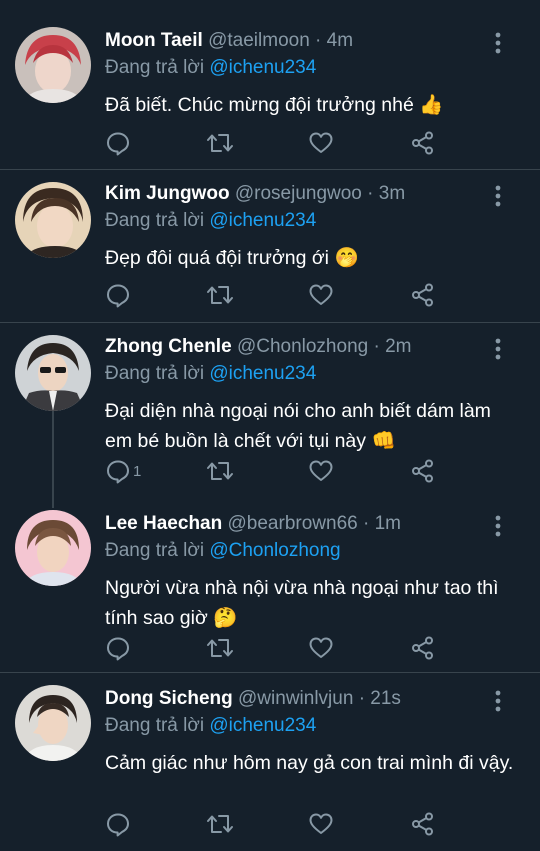 The width and height of the screenshot is (540, 851). I want to click on display-name: Lee Haechan, so click(163, 523).